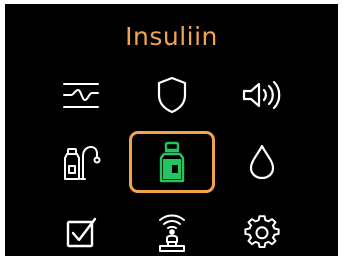 This screenshot has width=343, height=260. What do you see at coordinates (262, 231) in the screenshot?
I see `gear-icon` at bounding box center [262, 231].